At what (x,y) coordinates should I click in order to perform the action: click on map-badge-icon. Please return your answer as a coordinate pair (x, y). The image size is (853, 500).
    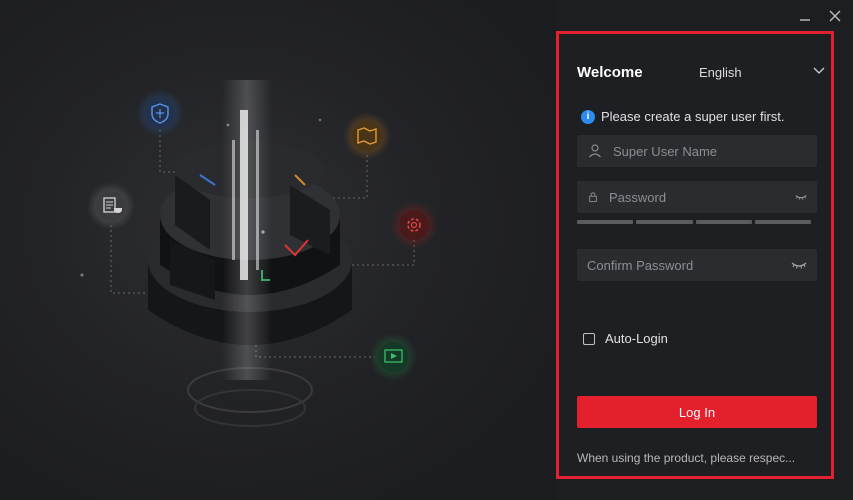
    Looking at the image, I should click on (367, 136).